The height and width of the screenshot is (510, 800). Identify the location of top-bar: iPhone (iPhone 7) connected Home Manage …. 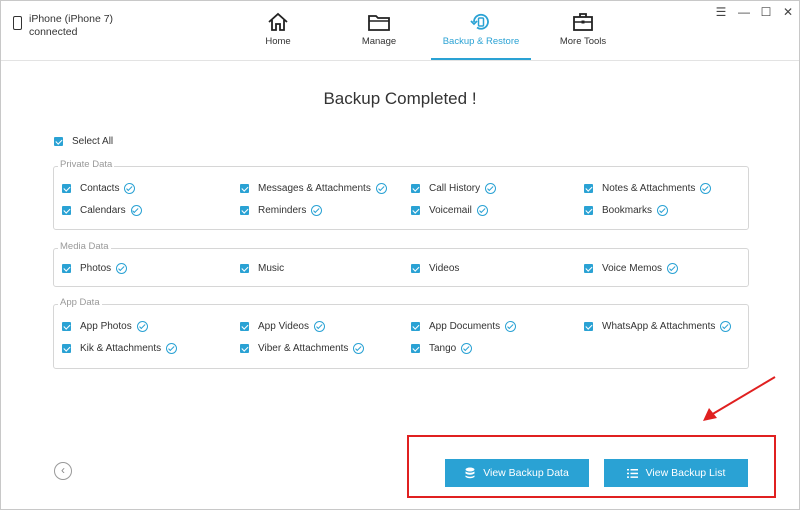
(400, 31).